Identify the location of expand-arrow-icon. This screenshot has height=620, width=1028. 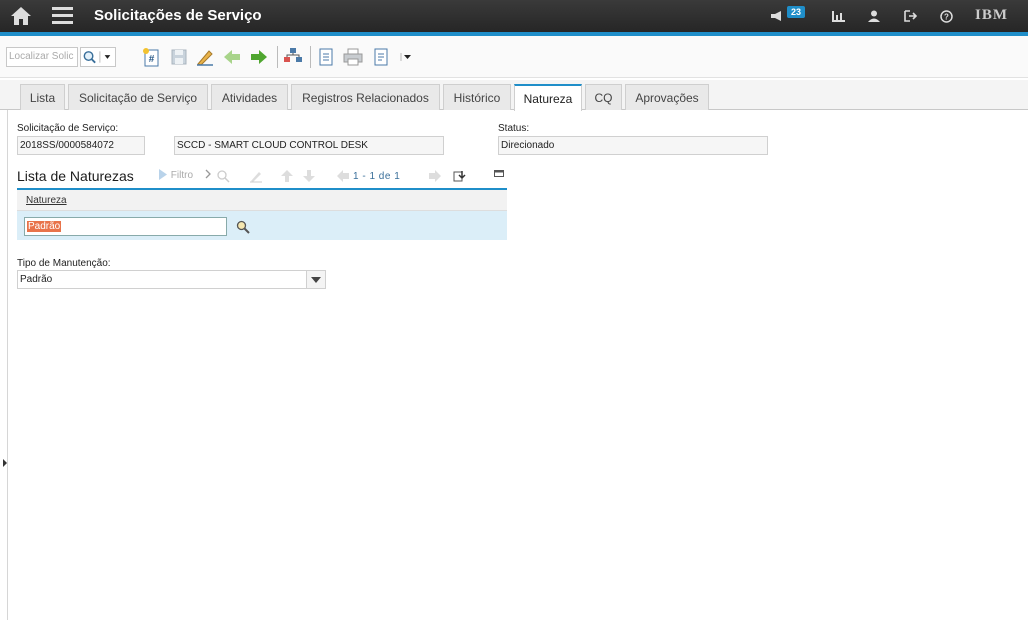
(5, 463).